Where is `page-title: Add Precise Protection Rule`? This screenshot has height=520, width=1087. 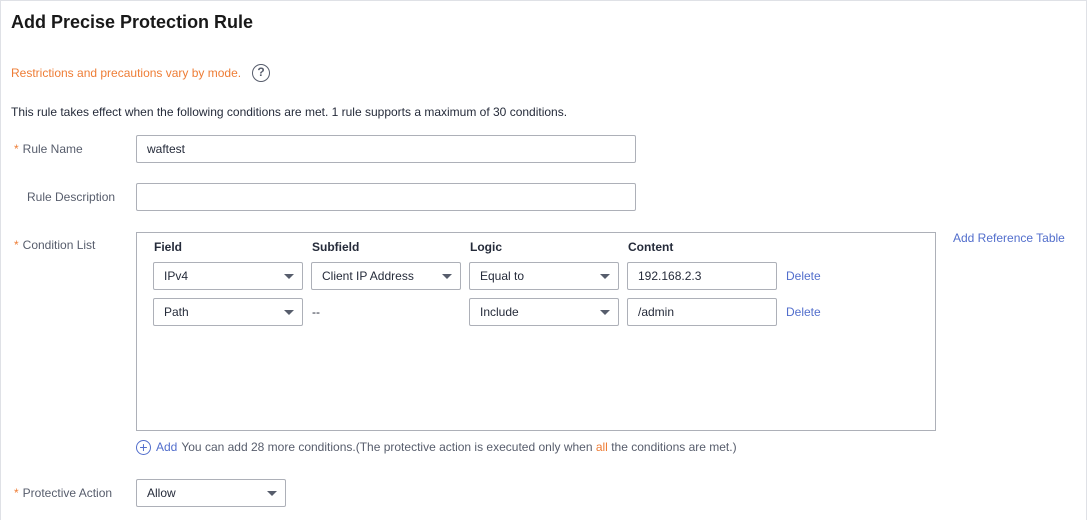
page-title: Add Precise Protection Rule is located at coordinates (132, 22).